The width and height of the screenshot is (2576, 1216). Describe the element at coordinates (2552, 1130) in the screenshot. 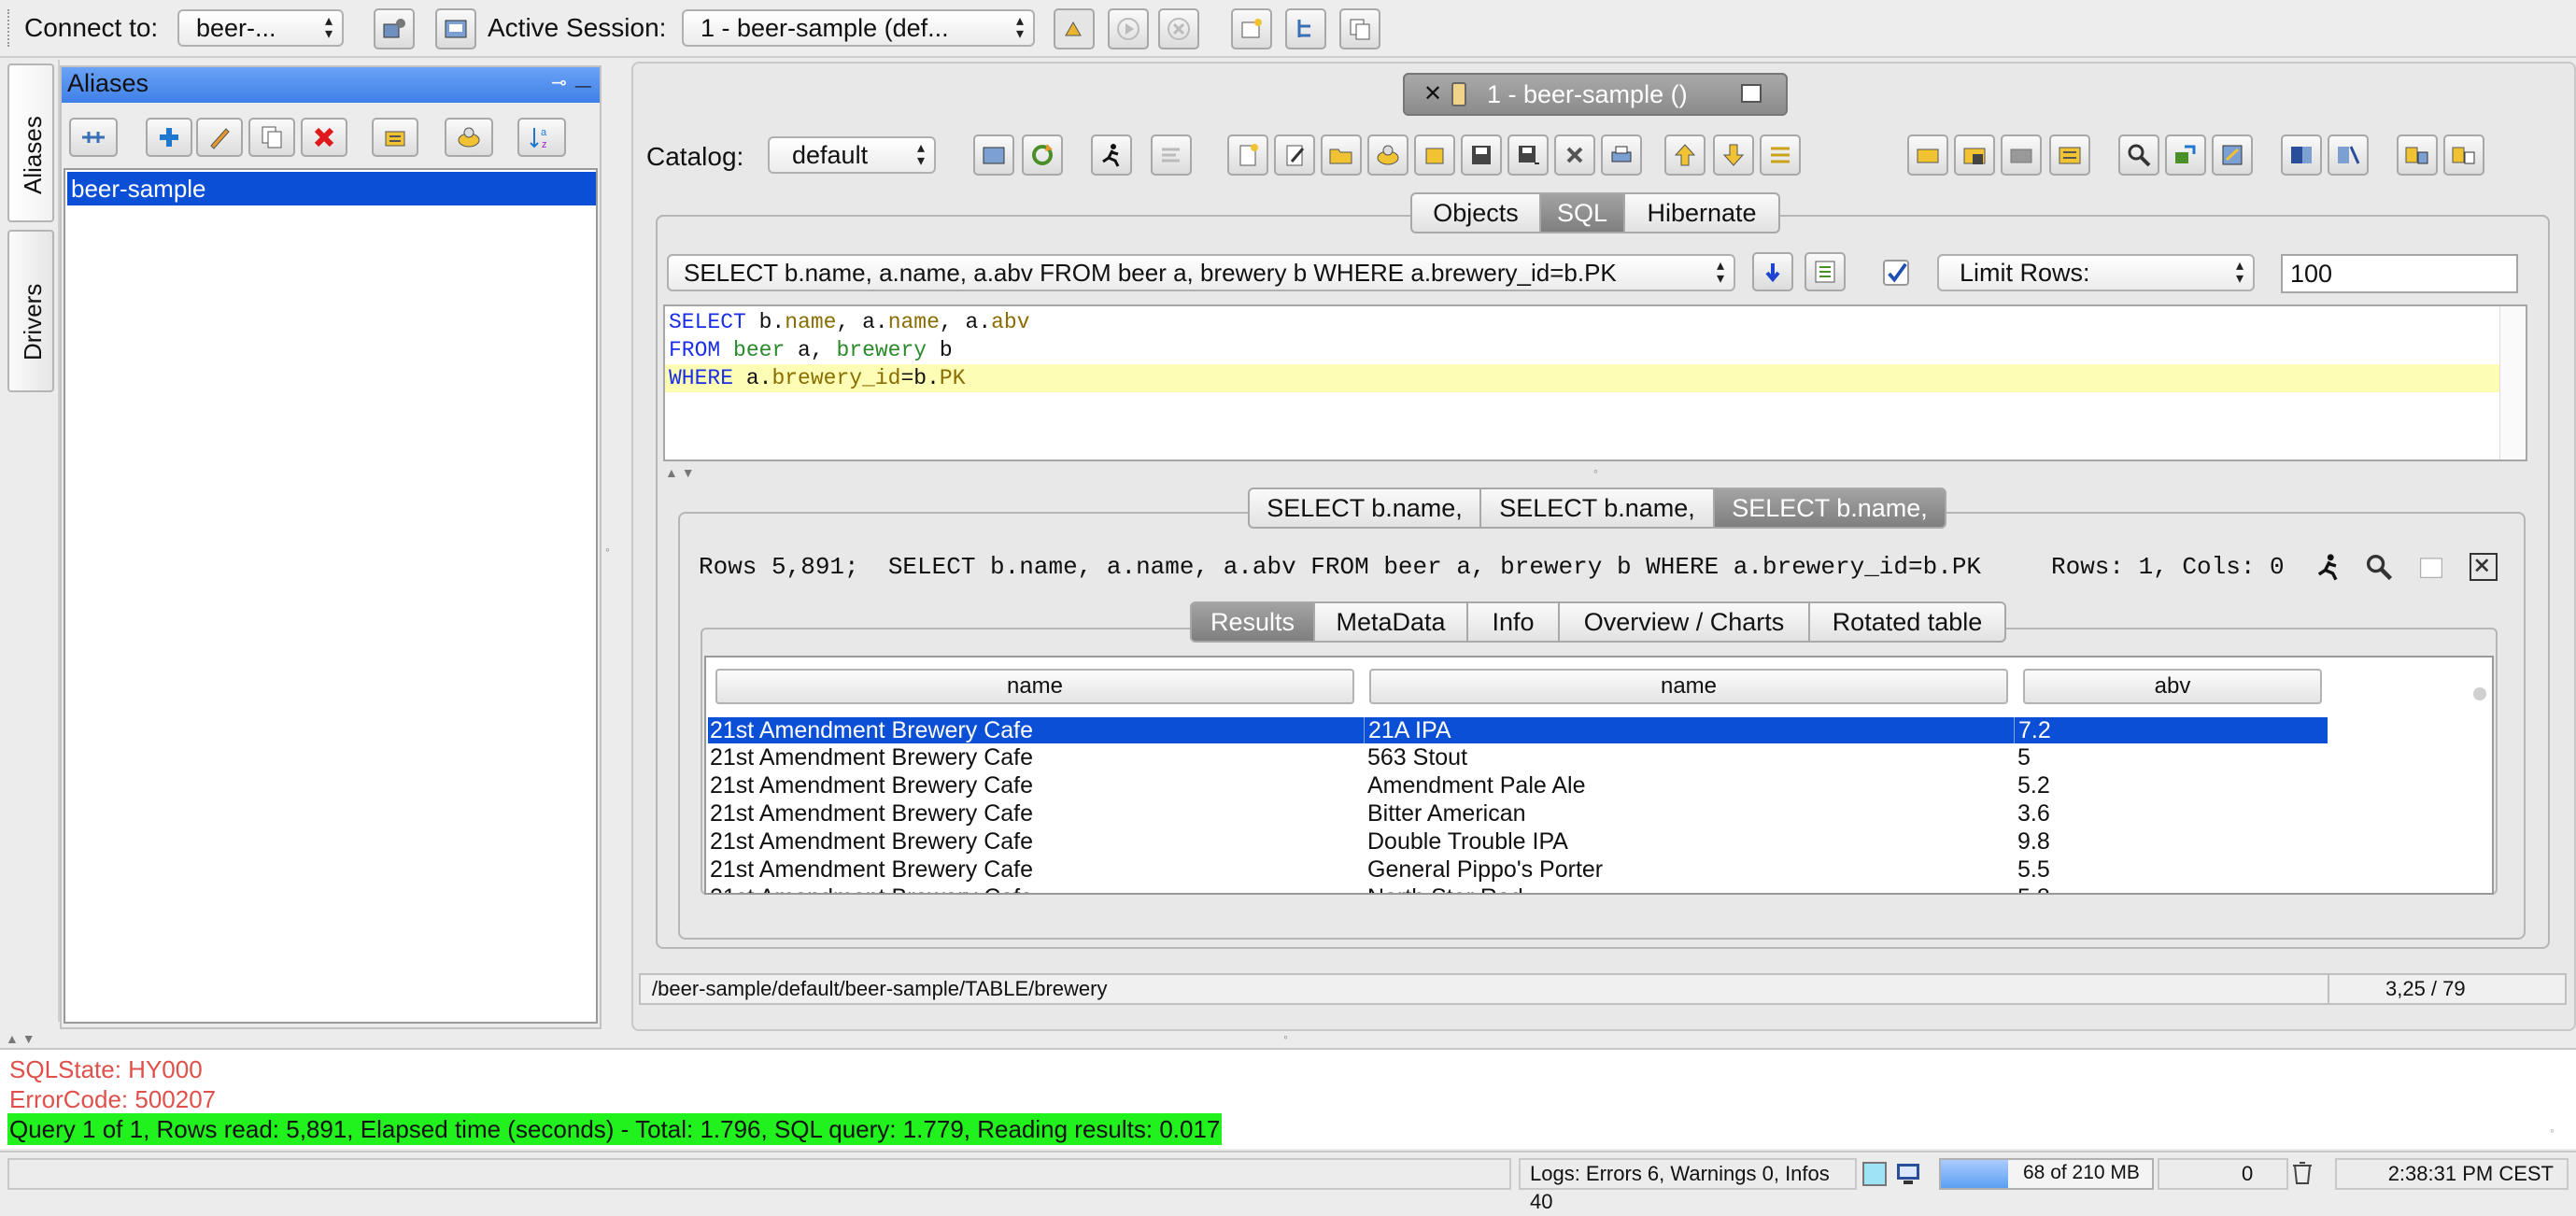

I see `message-resize-grip: ◦` at that location.